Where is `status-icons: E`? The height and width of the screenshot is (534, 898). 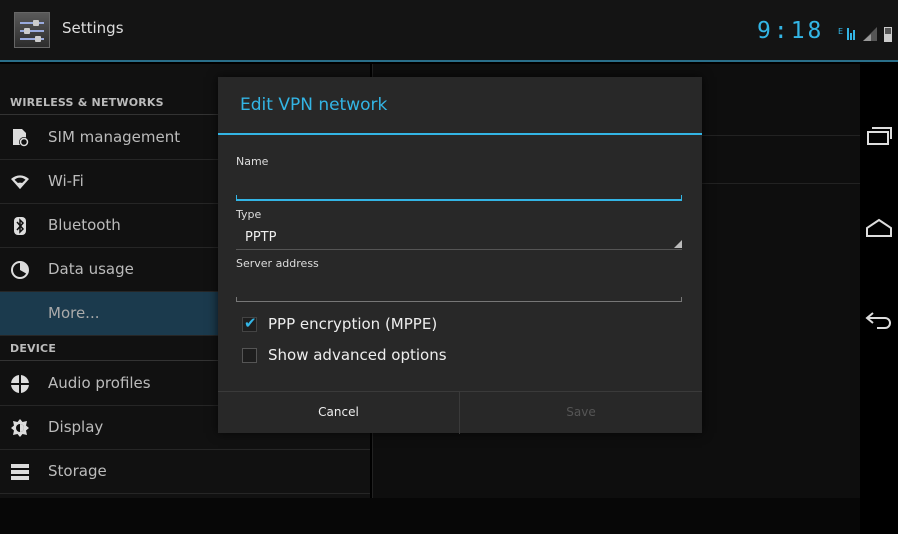 status-icons: E is located at coordinates (865, 34).